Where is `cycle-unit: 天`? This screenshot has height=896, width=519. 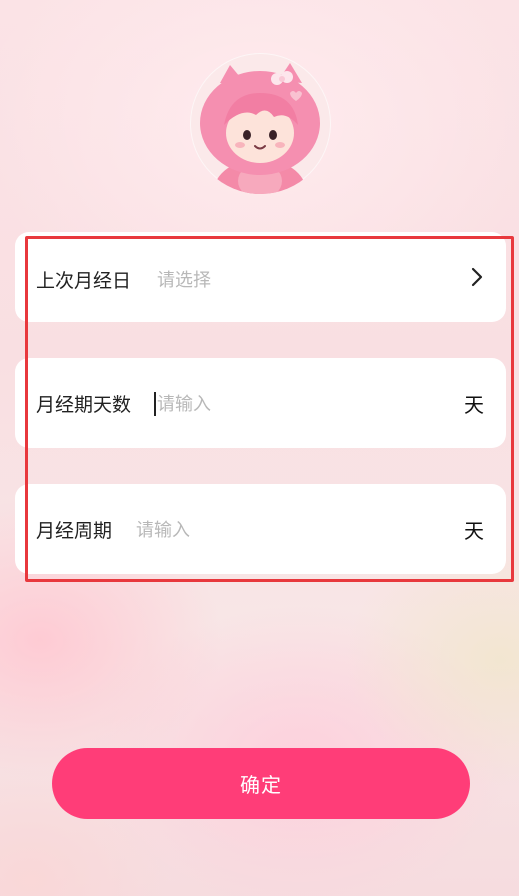 cycle-unit: 天 is located at coordinates (474, 530).